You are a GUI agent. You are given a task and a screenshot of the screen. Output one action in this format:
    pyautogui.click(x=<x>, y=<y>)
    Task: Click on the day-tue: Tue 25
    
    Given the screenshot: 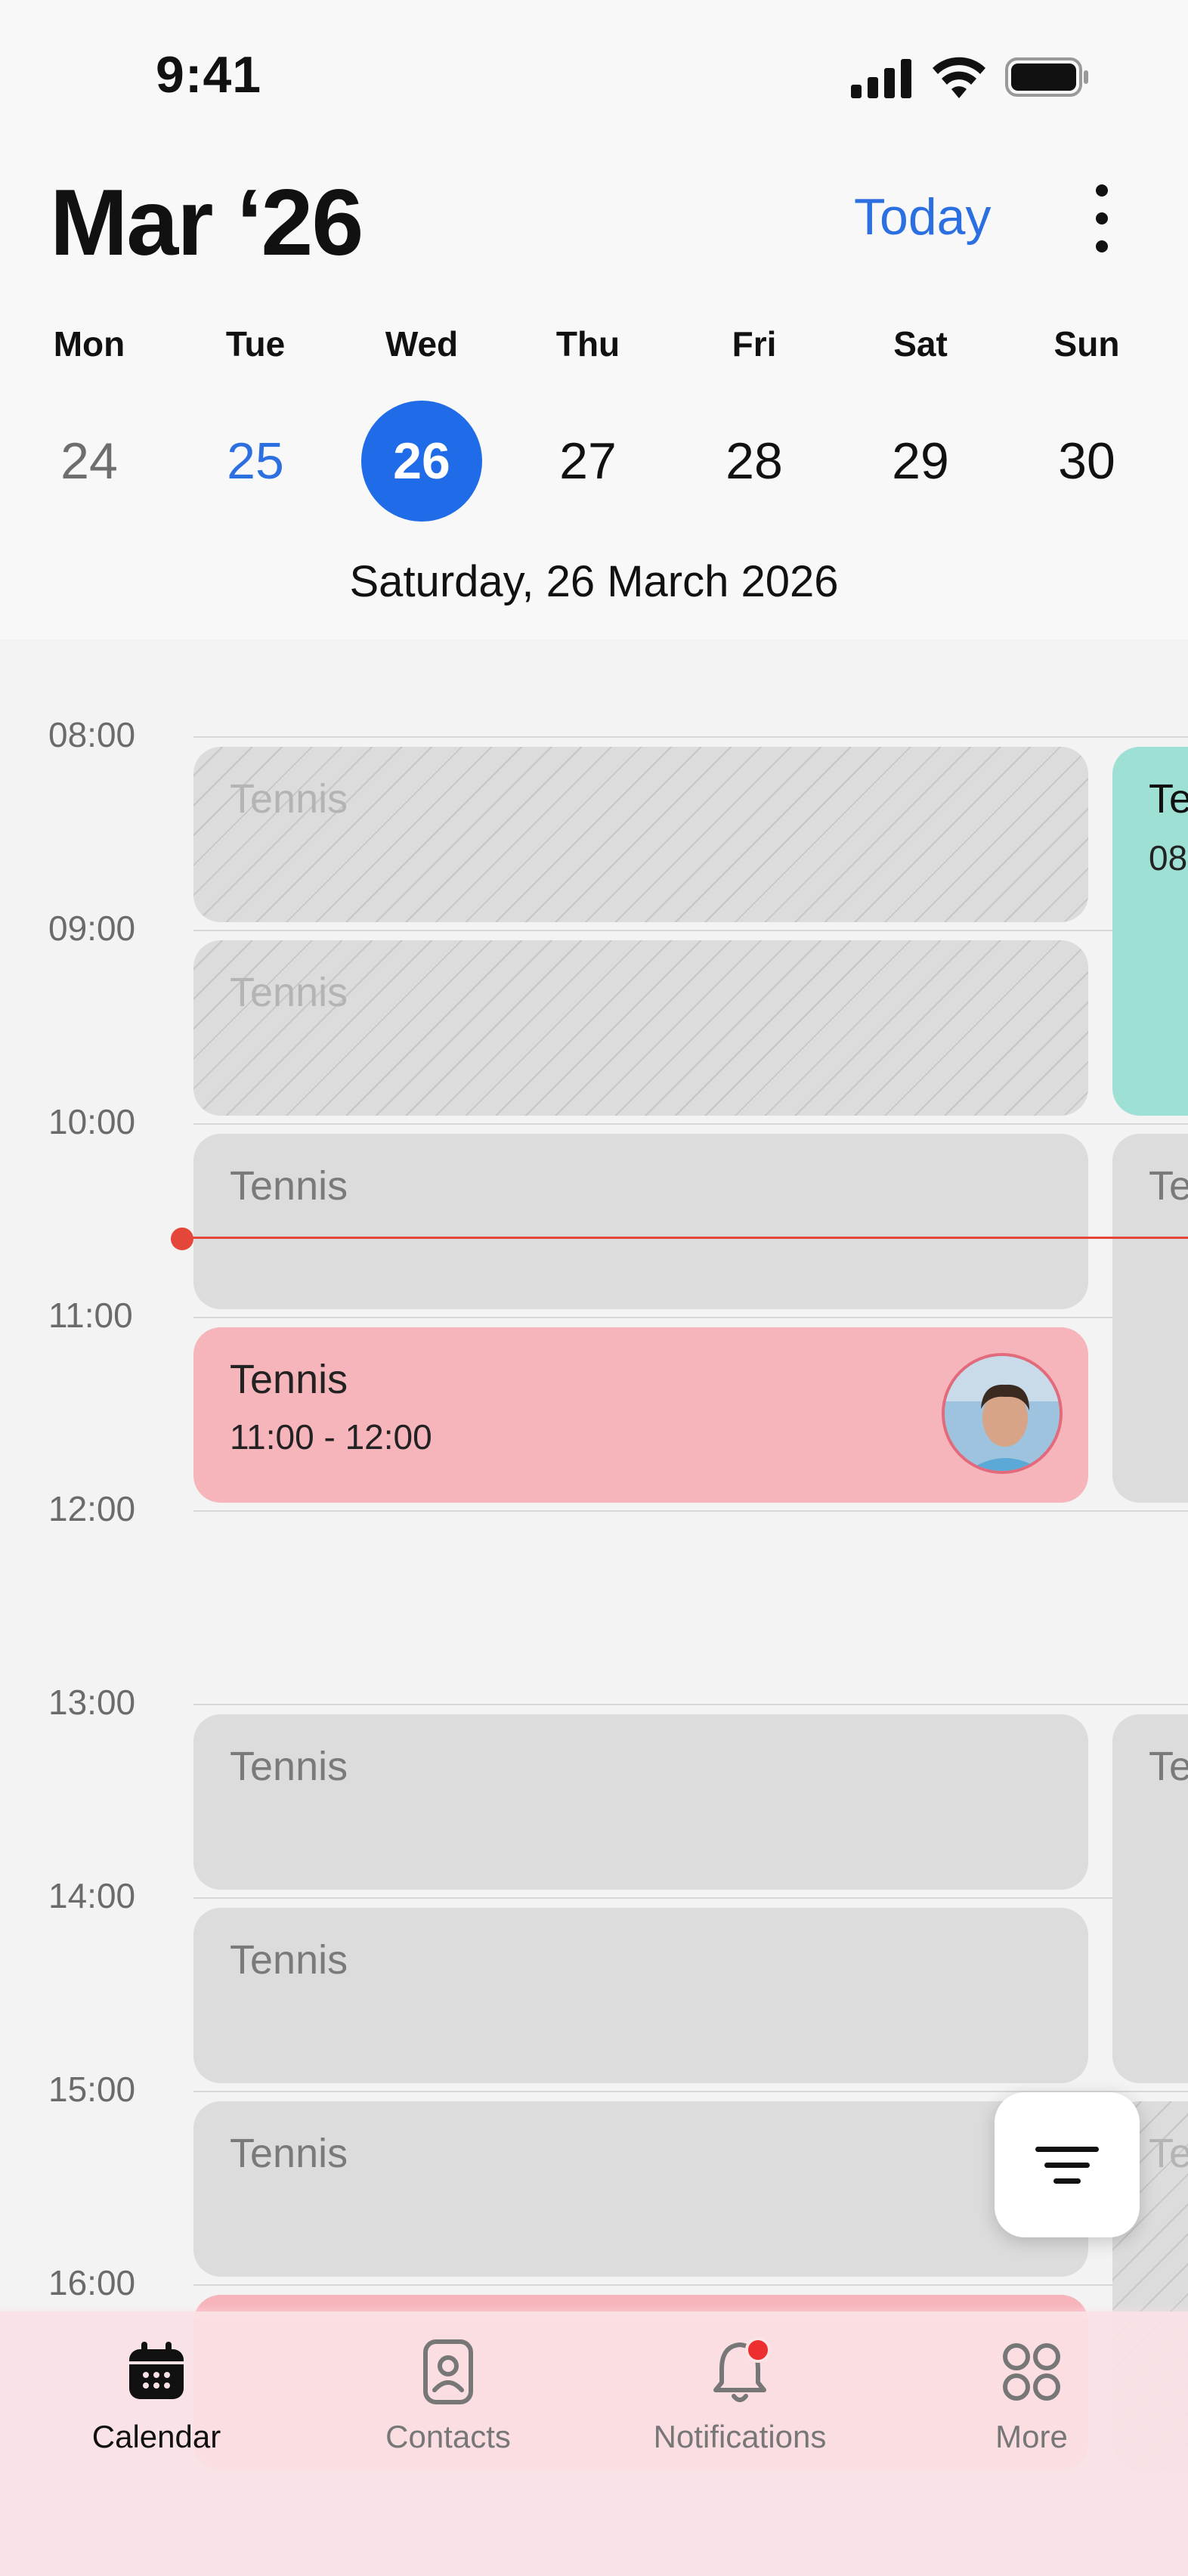 What is the action you would take?
    pyautogui.click(x=255, y=423)
    